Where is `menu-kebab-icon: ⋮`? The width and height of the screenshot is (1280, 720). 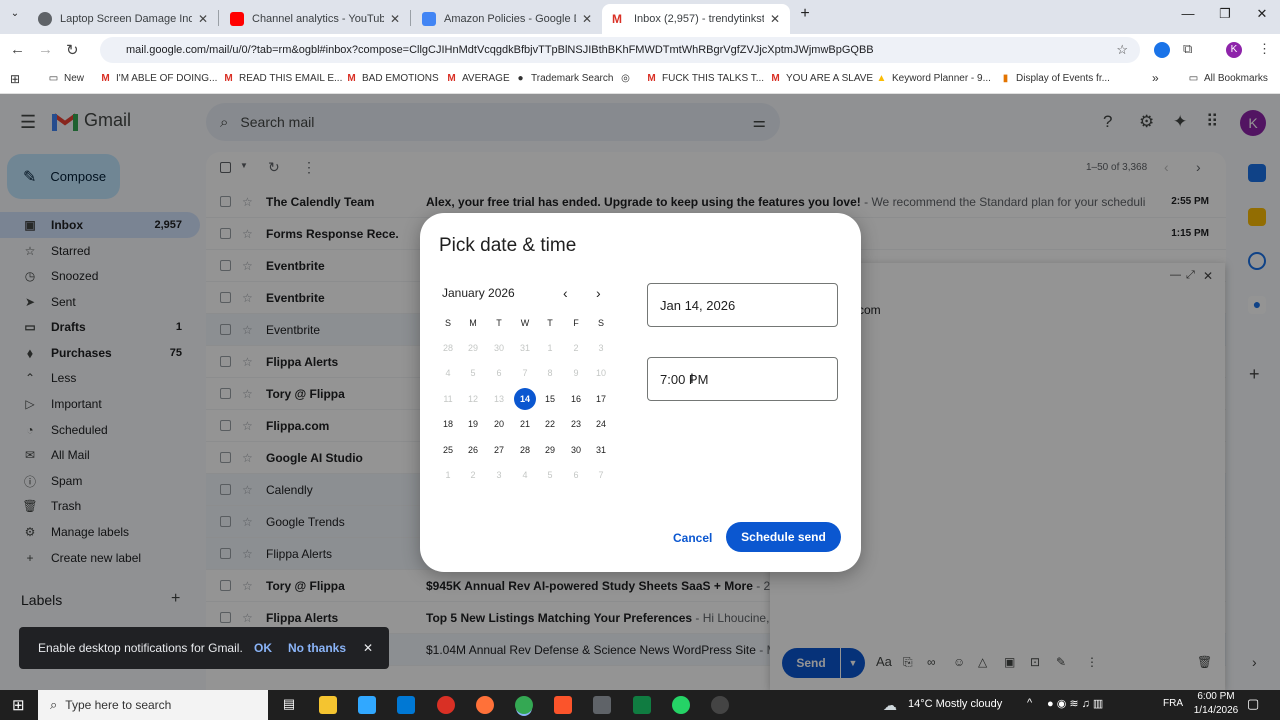
menu-kebab-icon: ⋮ is located at coordinates (1264, 49).